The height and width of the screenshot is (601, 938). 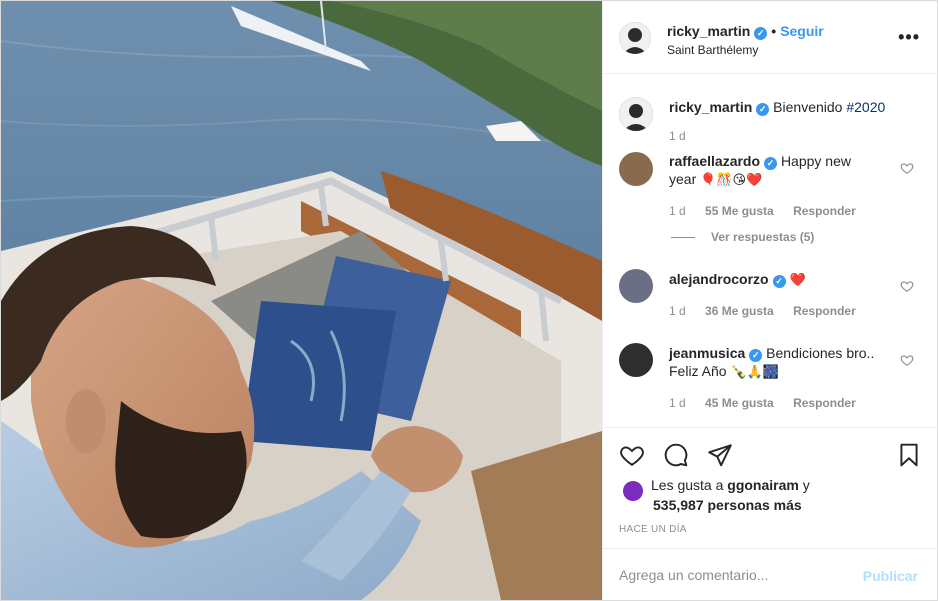 What do you see at coordinates (770, 453) in the screenshot?
I see `action-bar` at bounding box center [770, 453].